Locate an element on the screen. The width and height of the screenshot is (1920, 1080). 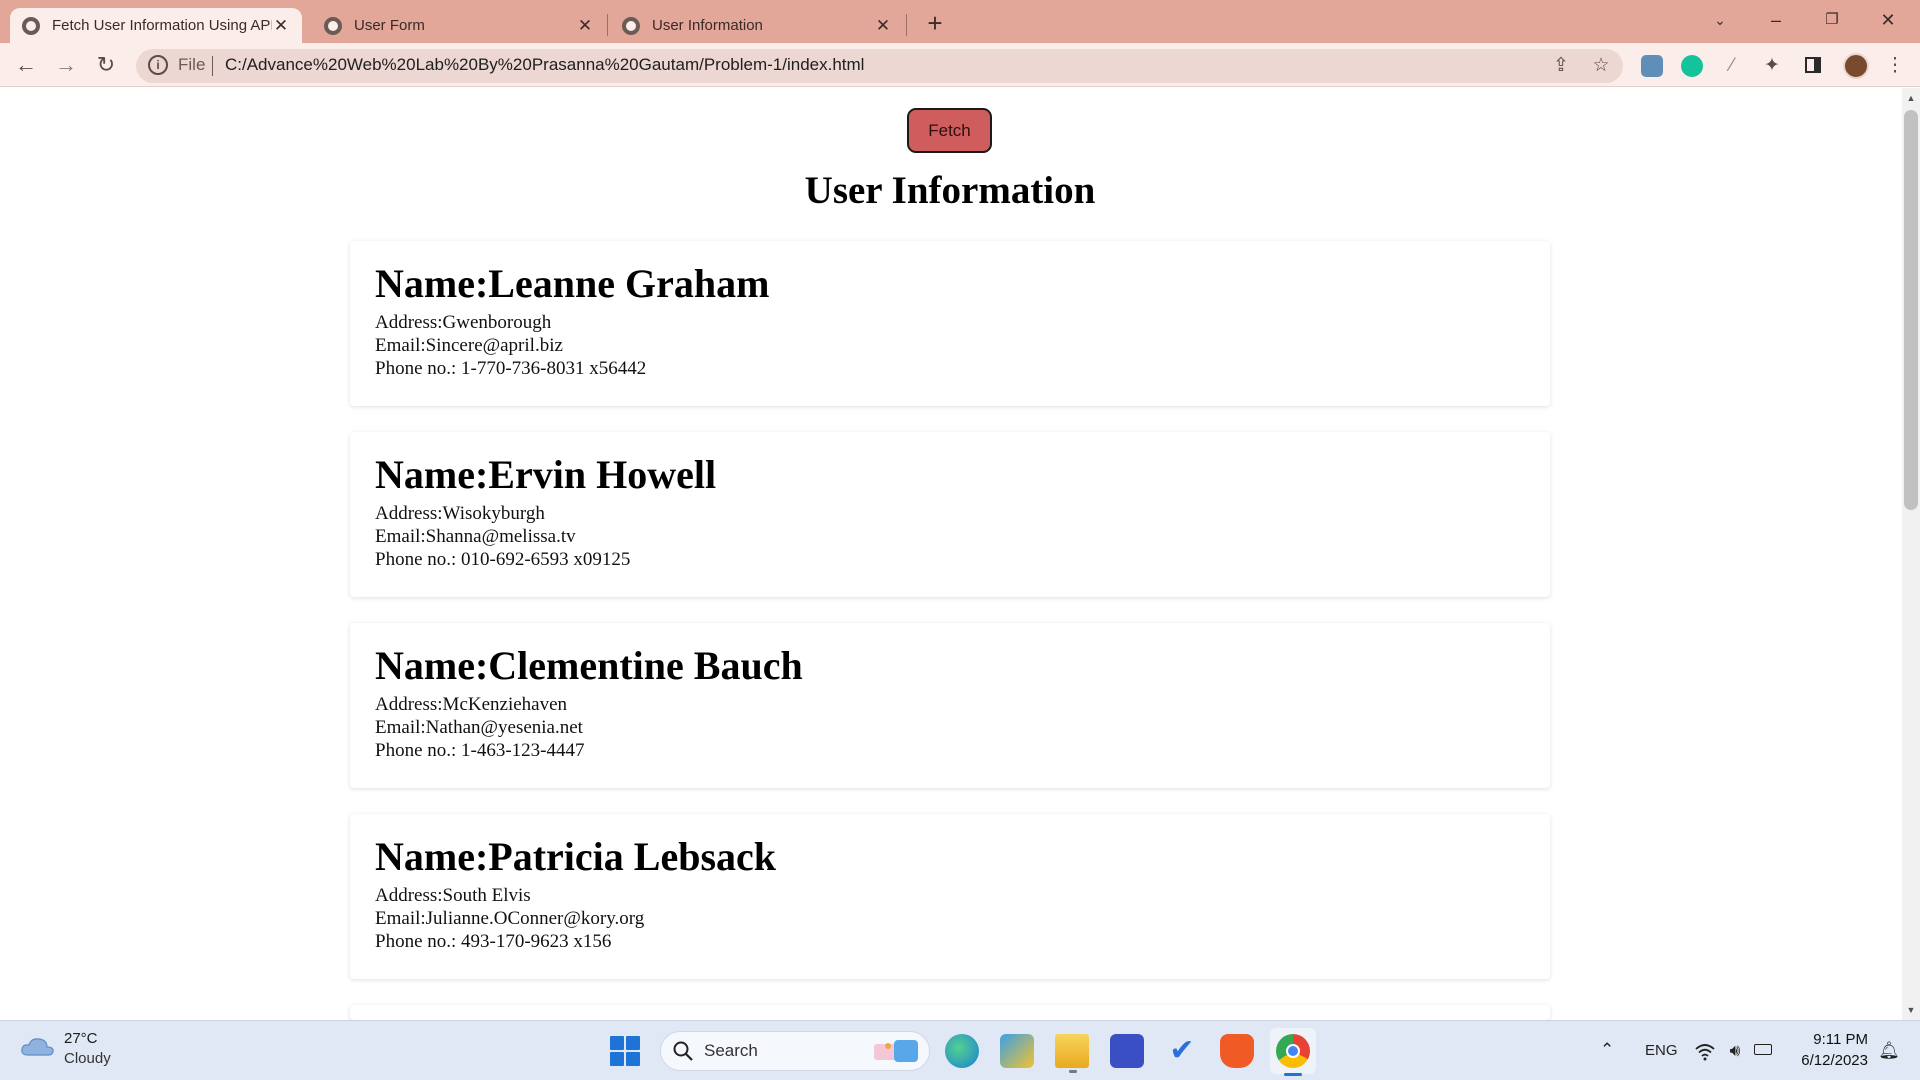
forward-icon: → is located at coordinates (66, 65).